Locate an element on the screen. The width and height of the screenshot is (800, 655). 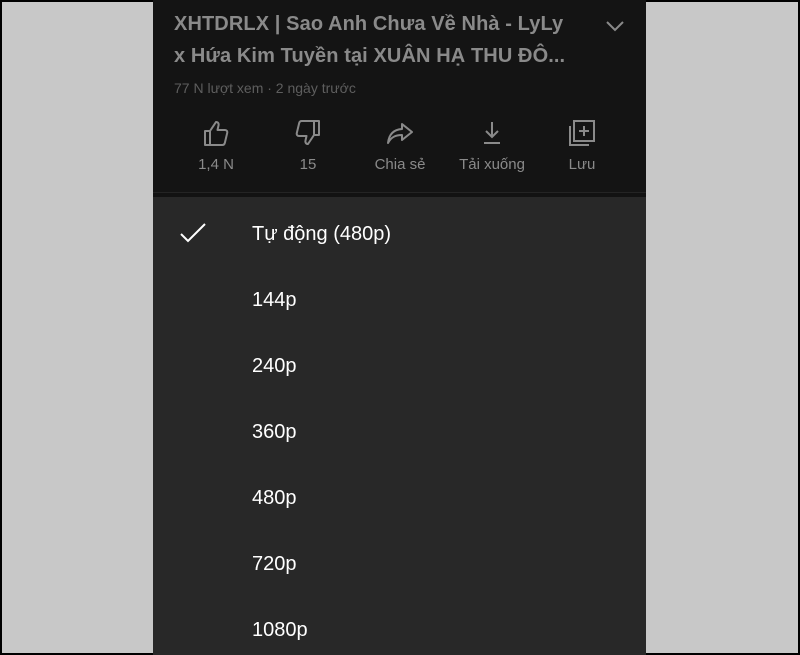
share-icon is located at coordinates (400, 133).